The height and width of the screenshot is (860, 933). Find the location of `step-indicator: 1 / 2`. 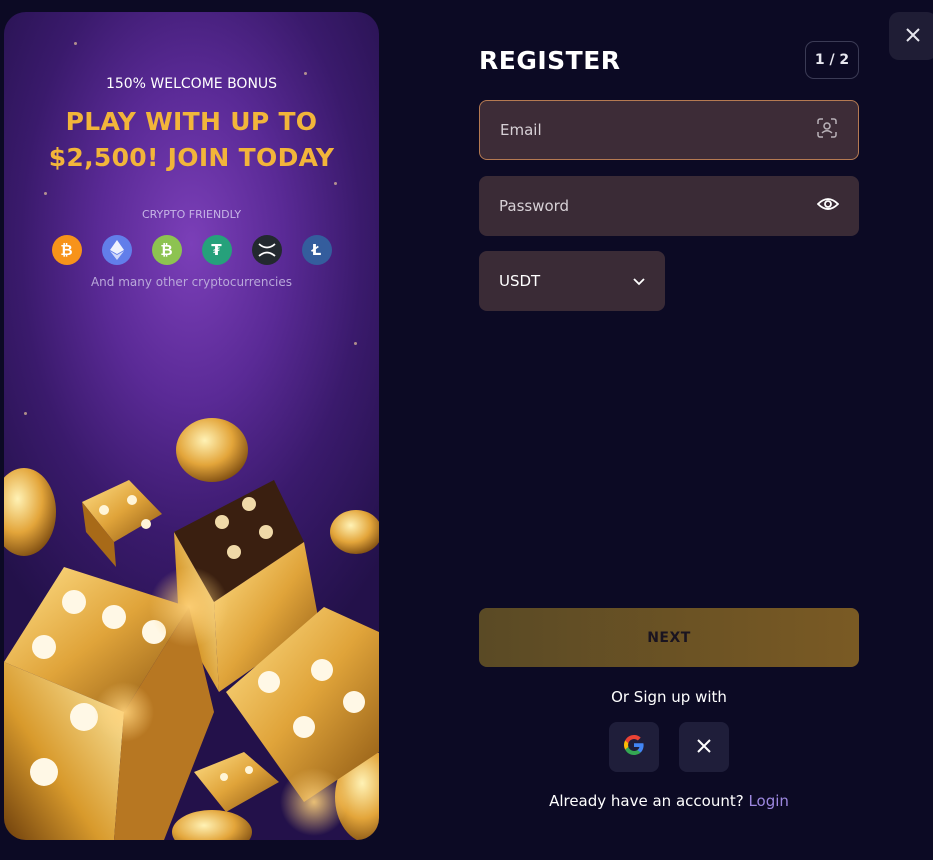

step-indicator: 1 / 2 is located at coordinates (832, 60).